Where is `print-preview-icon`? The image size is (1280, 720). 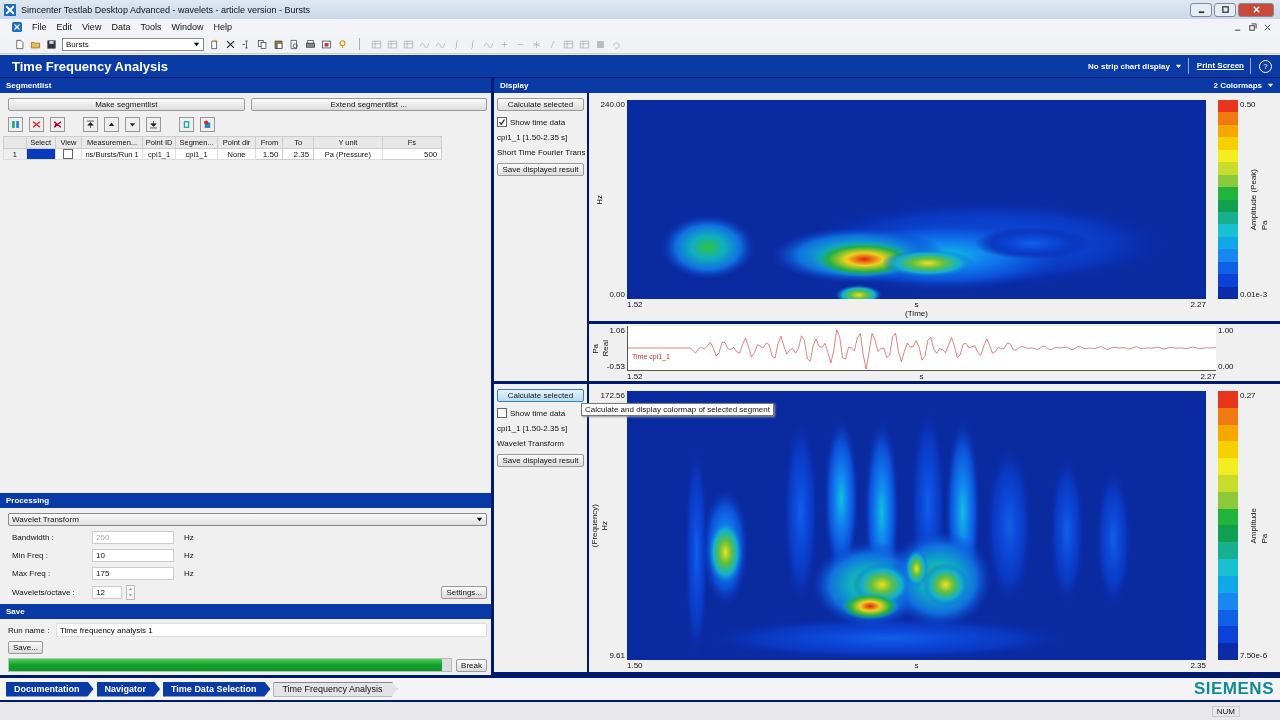 print-preview-icon is located at coordinates (294, 44).